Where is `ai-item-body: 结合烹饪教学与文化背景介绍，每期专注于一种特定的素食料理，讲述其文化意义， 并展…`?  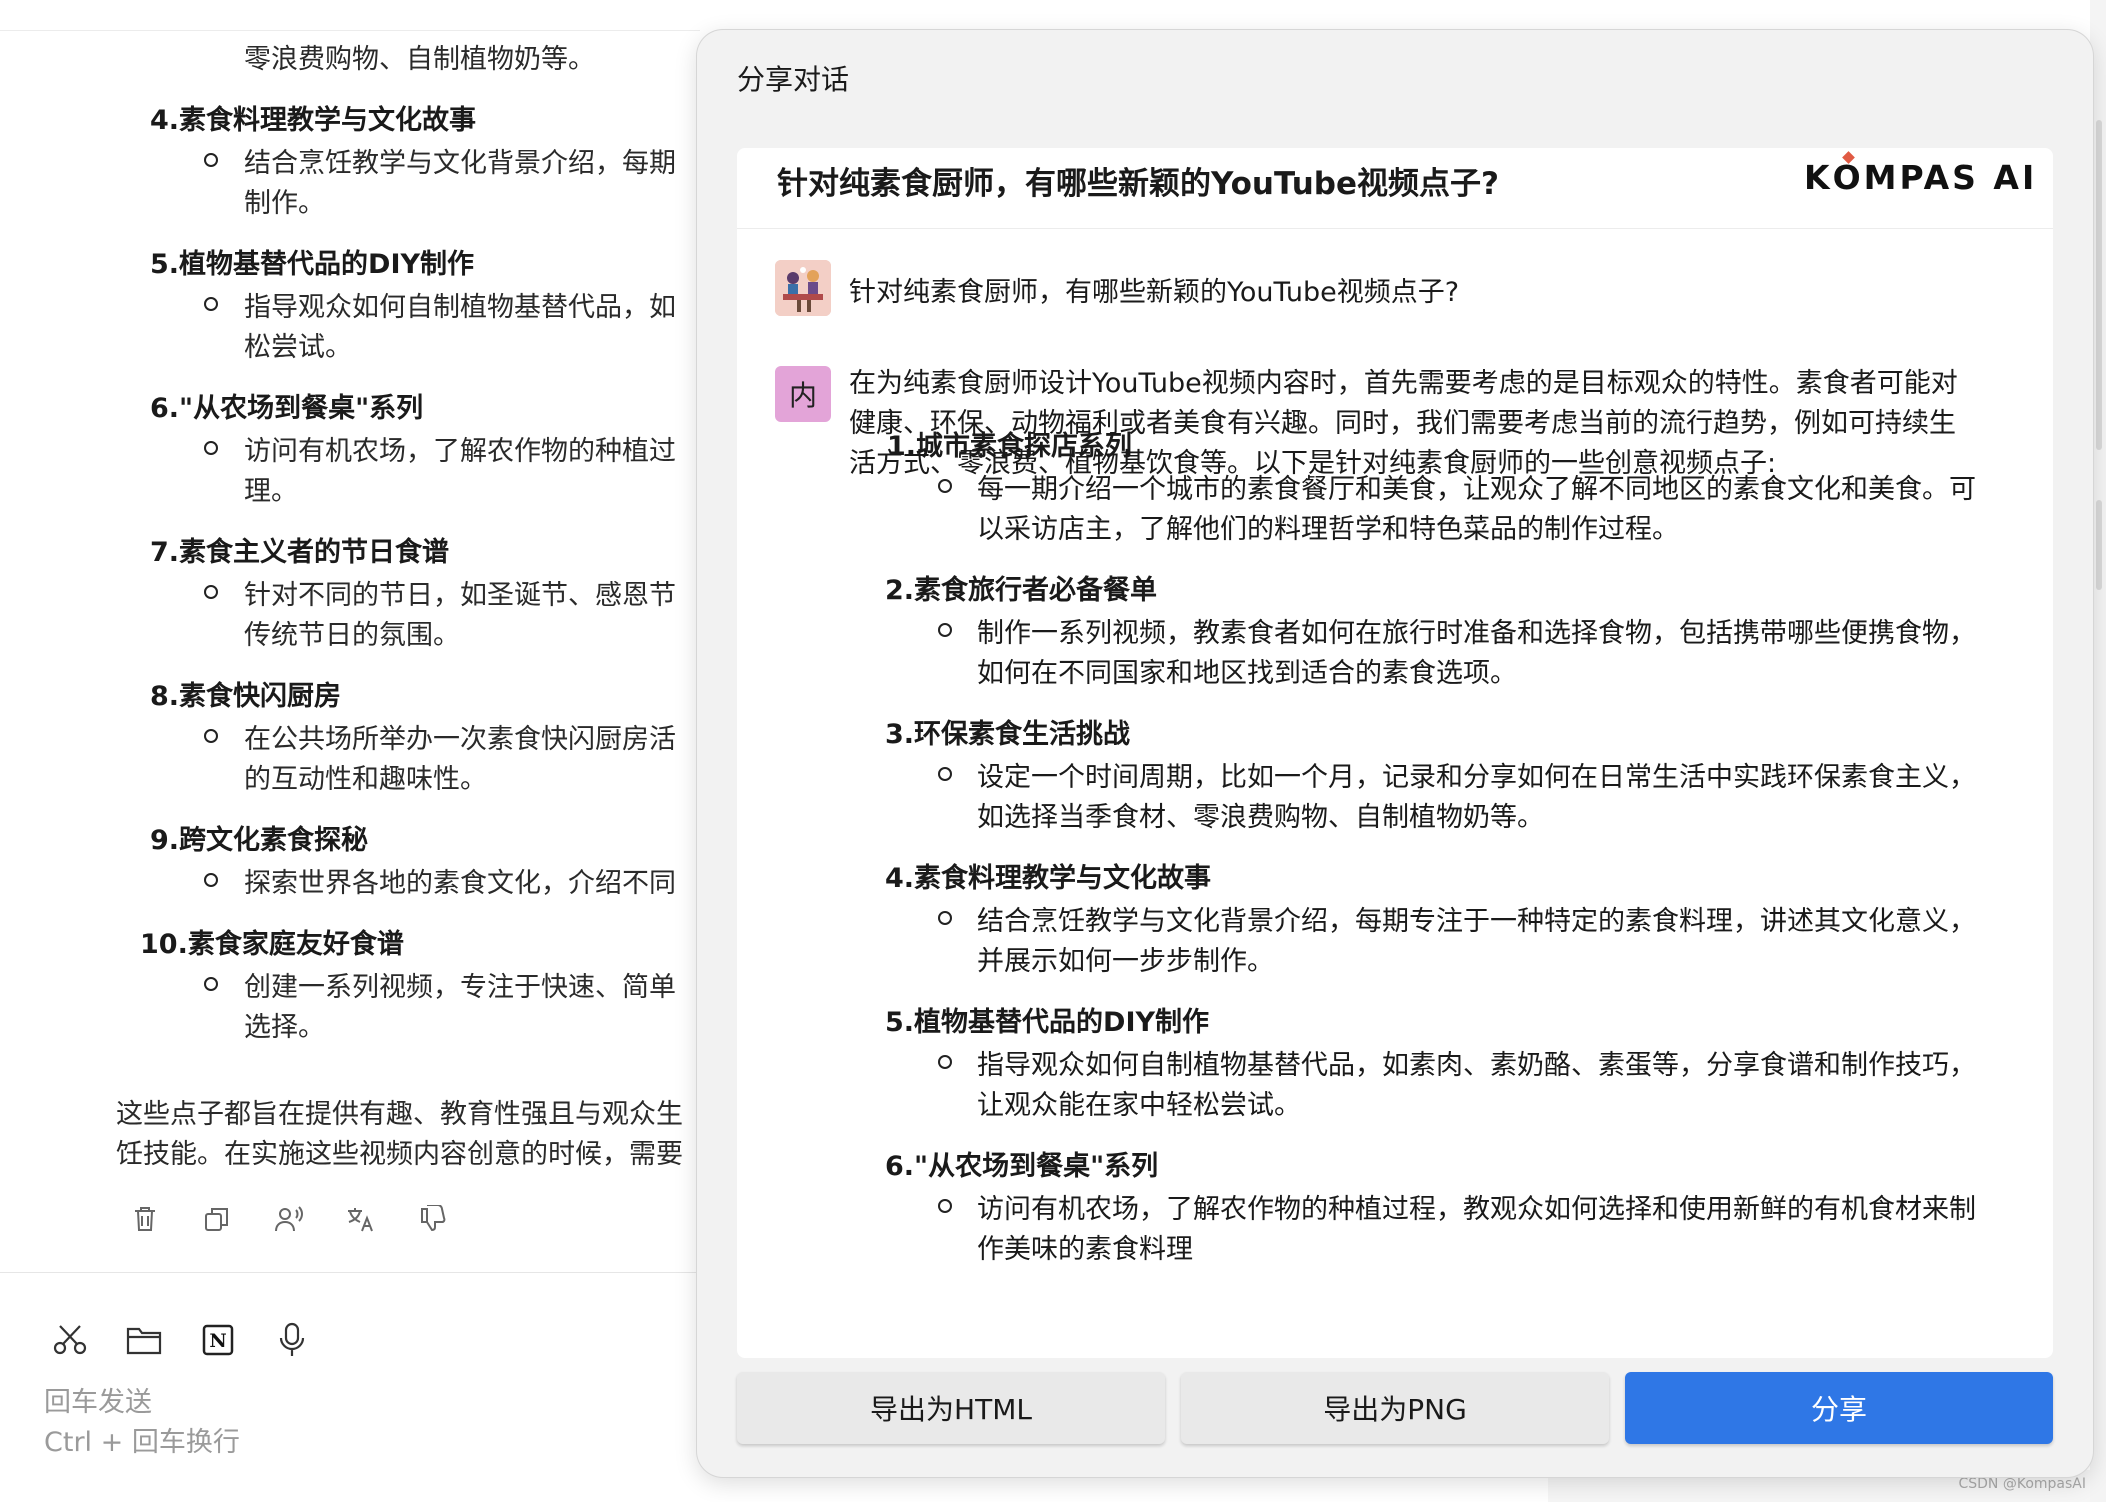 ai-item-body: 结合烹饪教学与文化背景介绍，每期专注于一种特定的素食料理，讲述其文化意义， 并展… is located at coordinates (1476, 941).